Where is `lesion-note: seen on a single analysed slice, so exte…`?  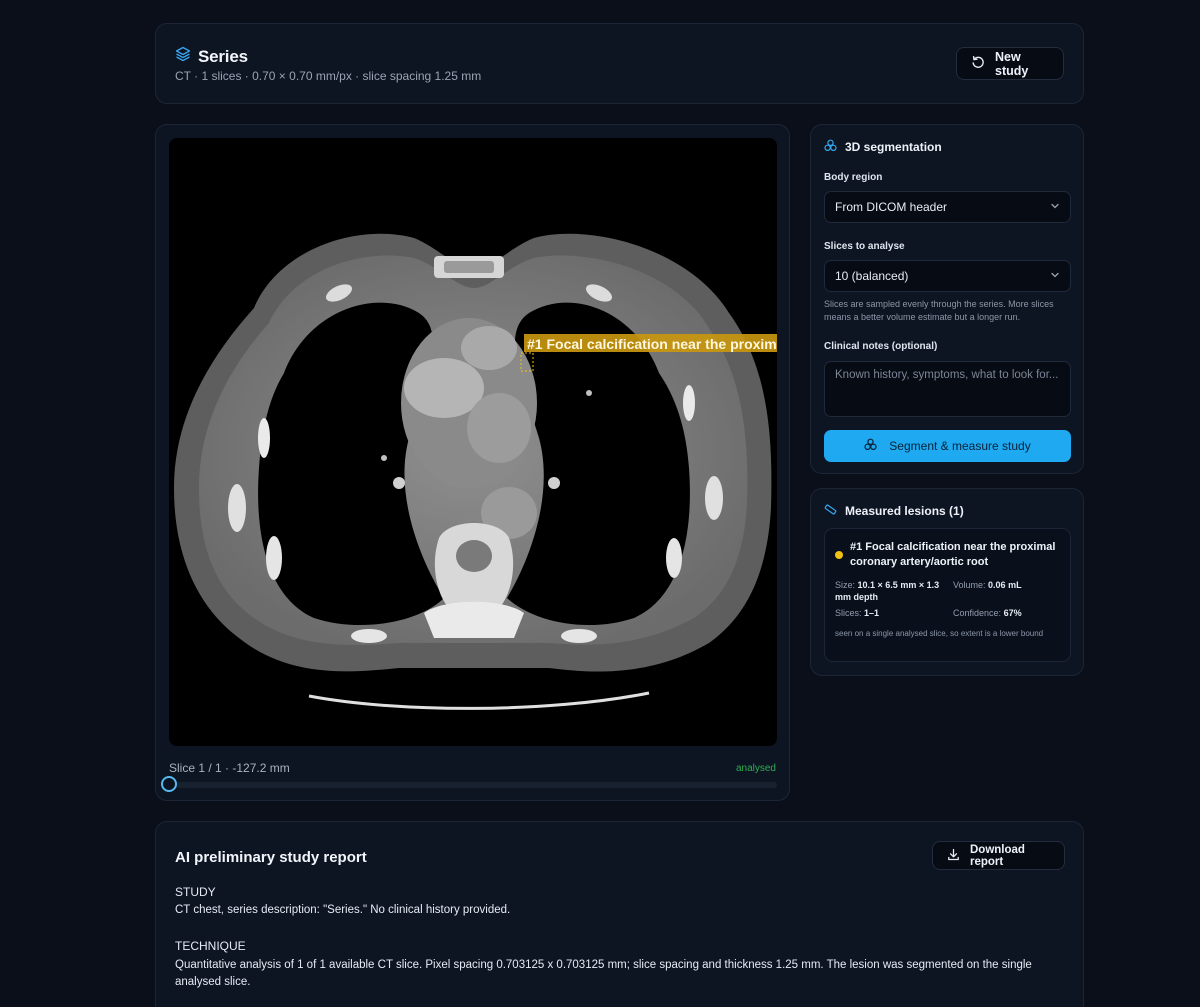
lesion-note: seen on a single analysed slice, so exte… is located at coordinates (939, 633).